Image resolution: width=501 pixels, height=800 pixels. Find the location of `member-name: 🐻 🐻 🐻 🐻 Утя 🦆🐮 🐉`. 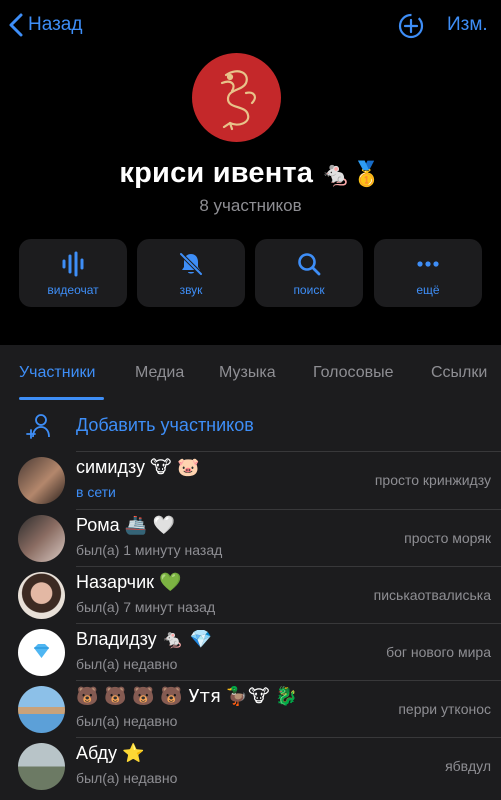

member-name: 🐻 🐻 🐻 🐻 Утя 🦆🐮 🐉 is located at coordinates (187, 696).